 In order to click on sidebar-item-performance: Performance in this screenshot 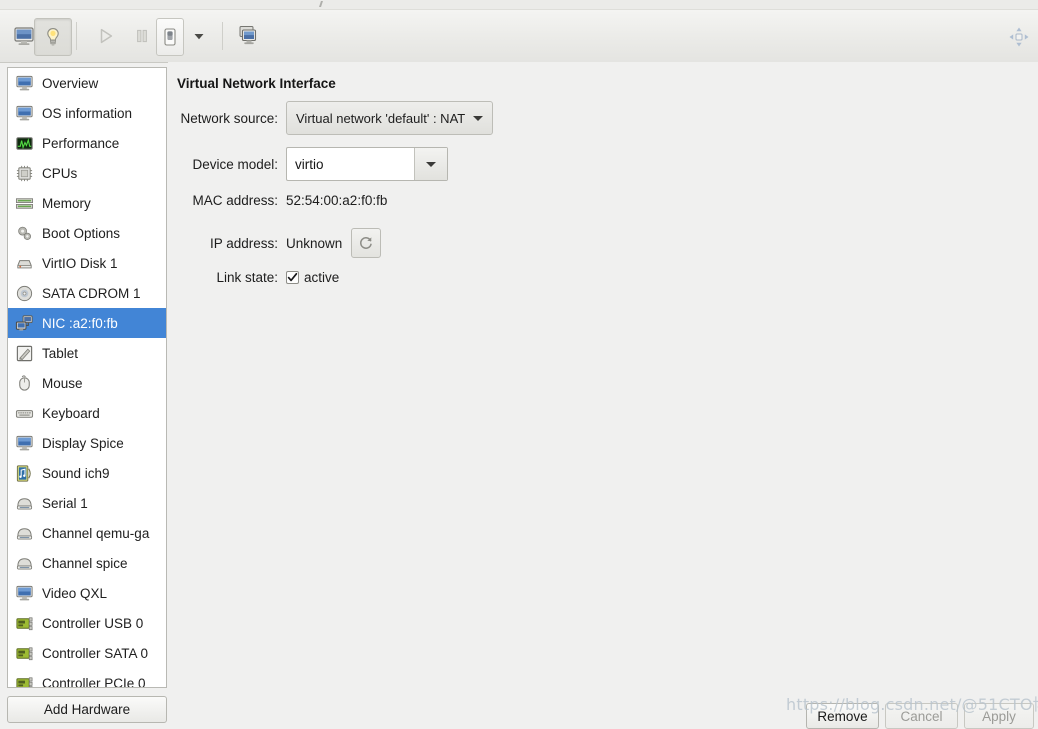, I will do `click(87, 143)`.